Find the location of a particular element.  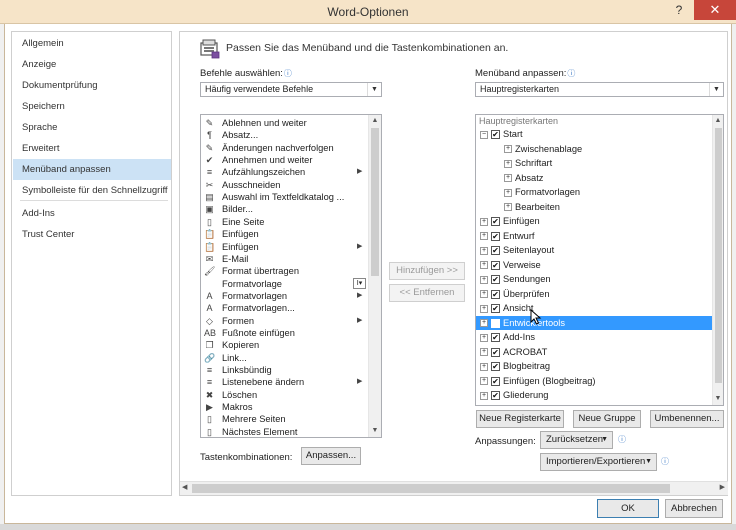

nav-item: Add-Ins is located at coordinates (92, 213).